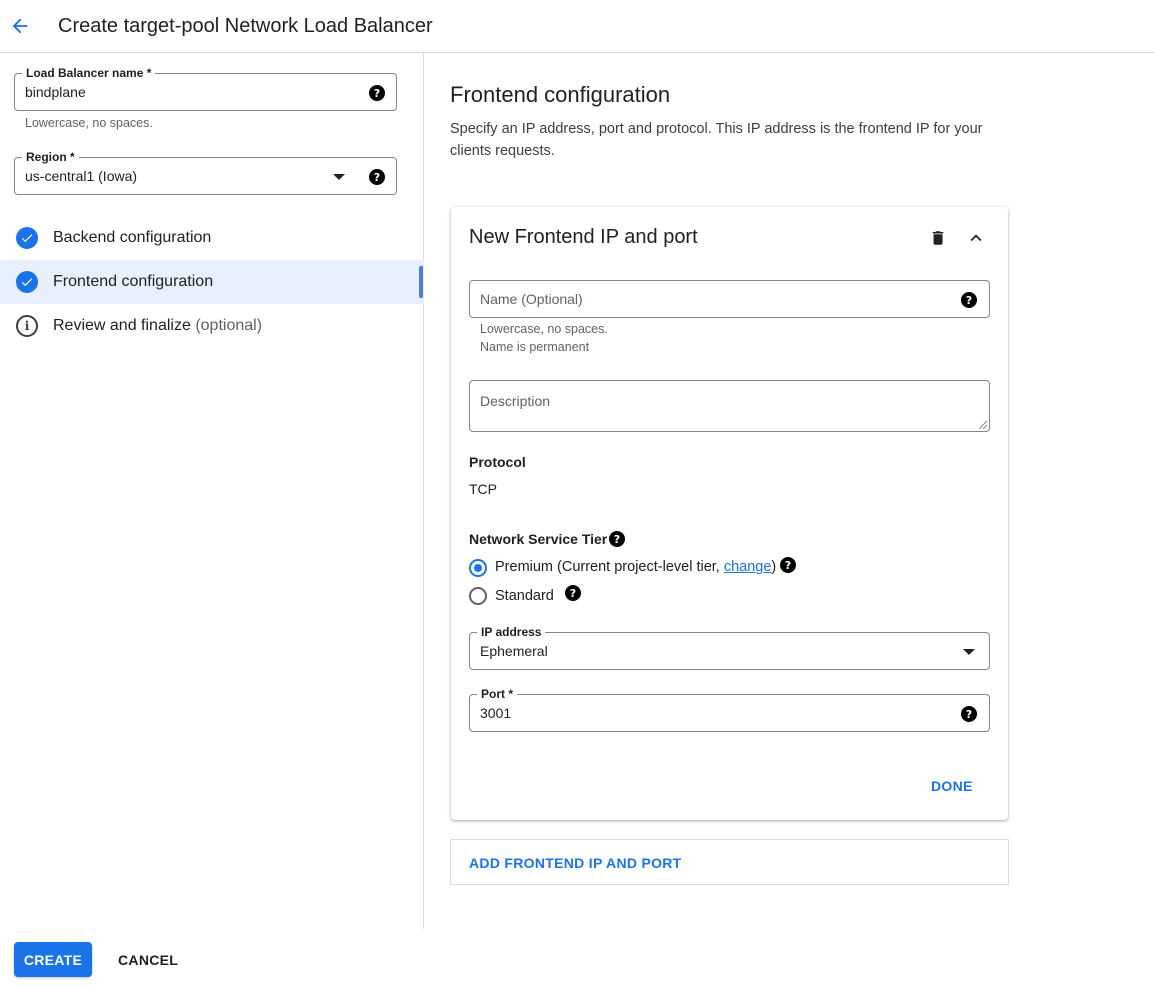 The image size is (1154, 987). Describe the element at coordinates (583, 237) in the screenshot. I see `card-title: New Frontend IP and port` at that location.